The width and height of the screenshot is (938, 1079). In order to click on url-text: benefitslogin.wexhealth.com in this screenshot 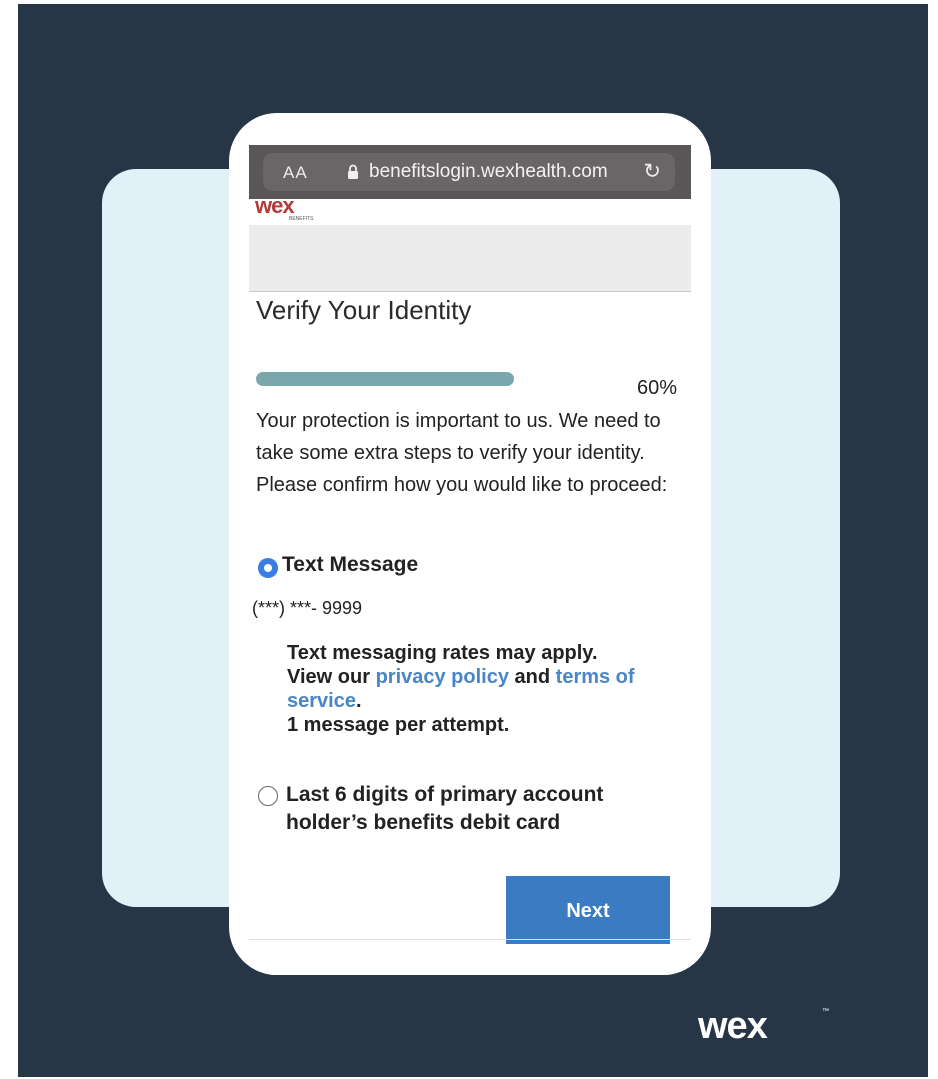, I will do `click(488, 171)`.